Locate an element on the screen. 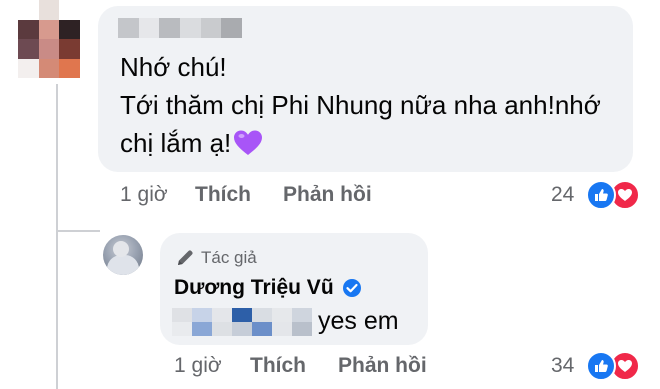 The width and height of the screenshot is (660, 389). reply-like-button: Thích is located at coordinates (278, 366).